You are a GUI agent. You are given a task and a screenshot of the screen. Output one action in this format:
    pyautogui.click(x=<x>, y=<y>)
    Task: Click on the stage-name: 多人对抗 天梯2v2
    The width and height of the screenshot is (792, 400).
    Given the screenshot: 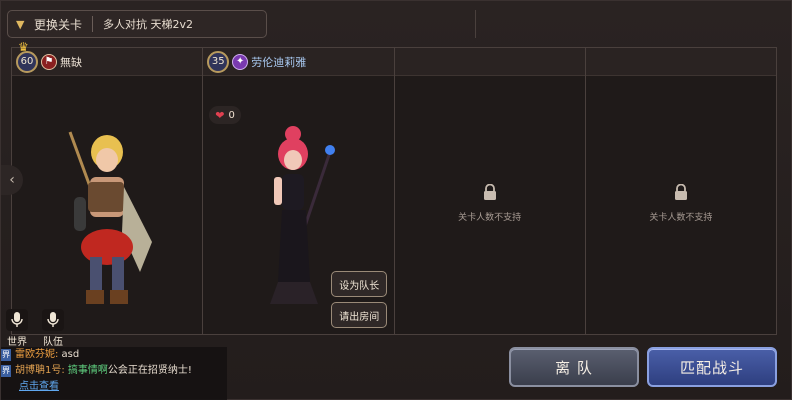 What is the action you would take?
    pyautogui.click(x=148, y=24)
    